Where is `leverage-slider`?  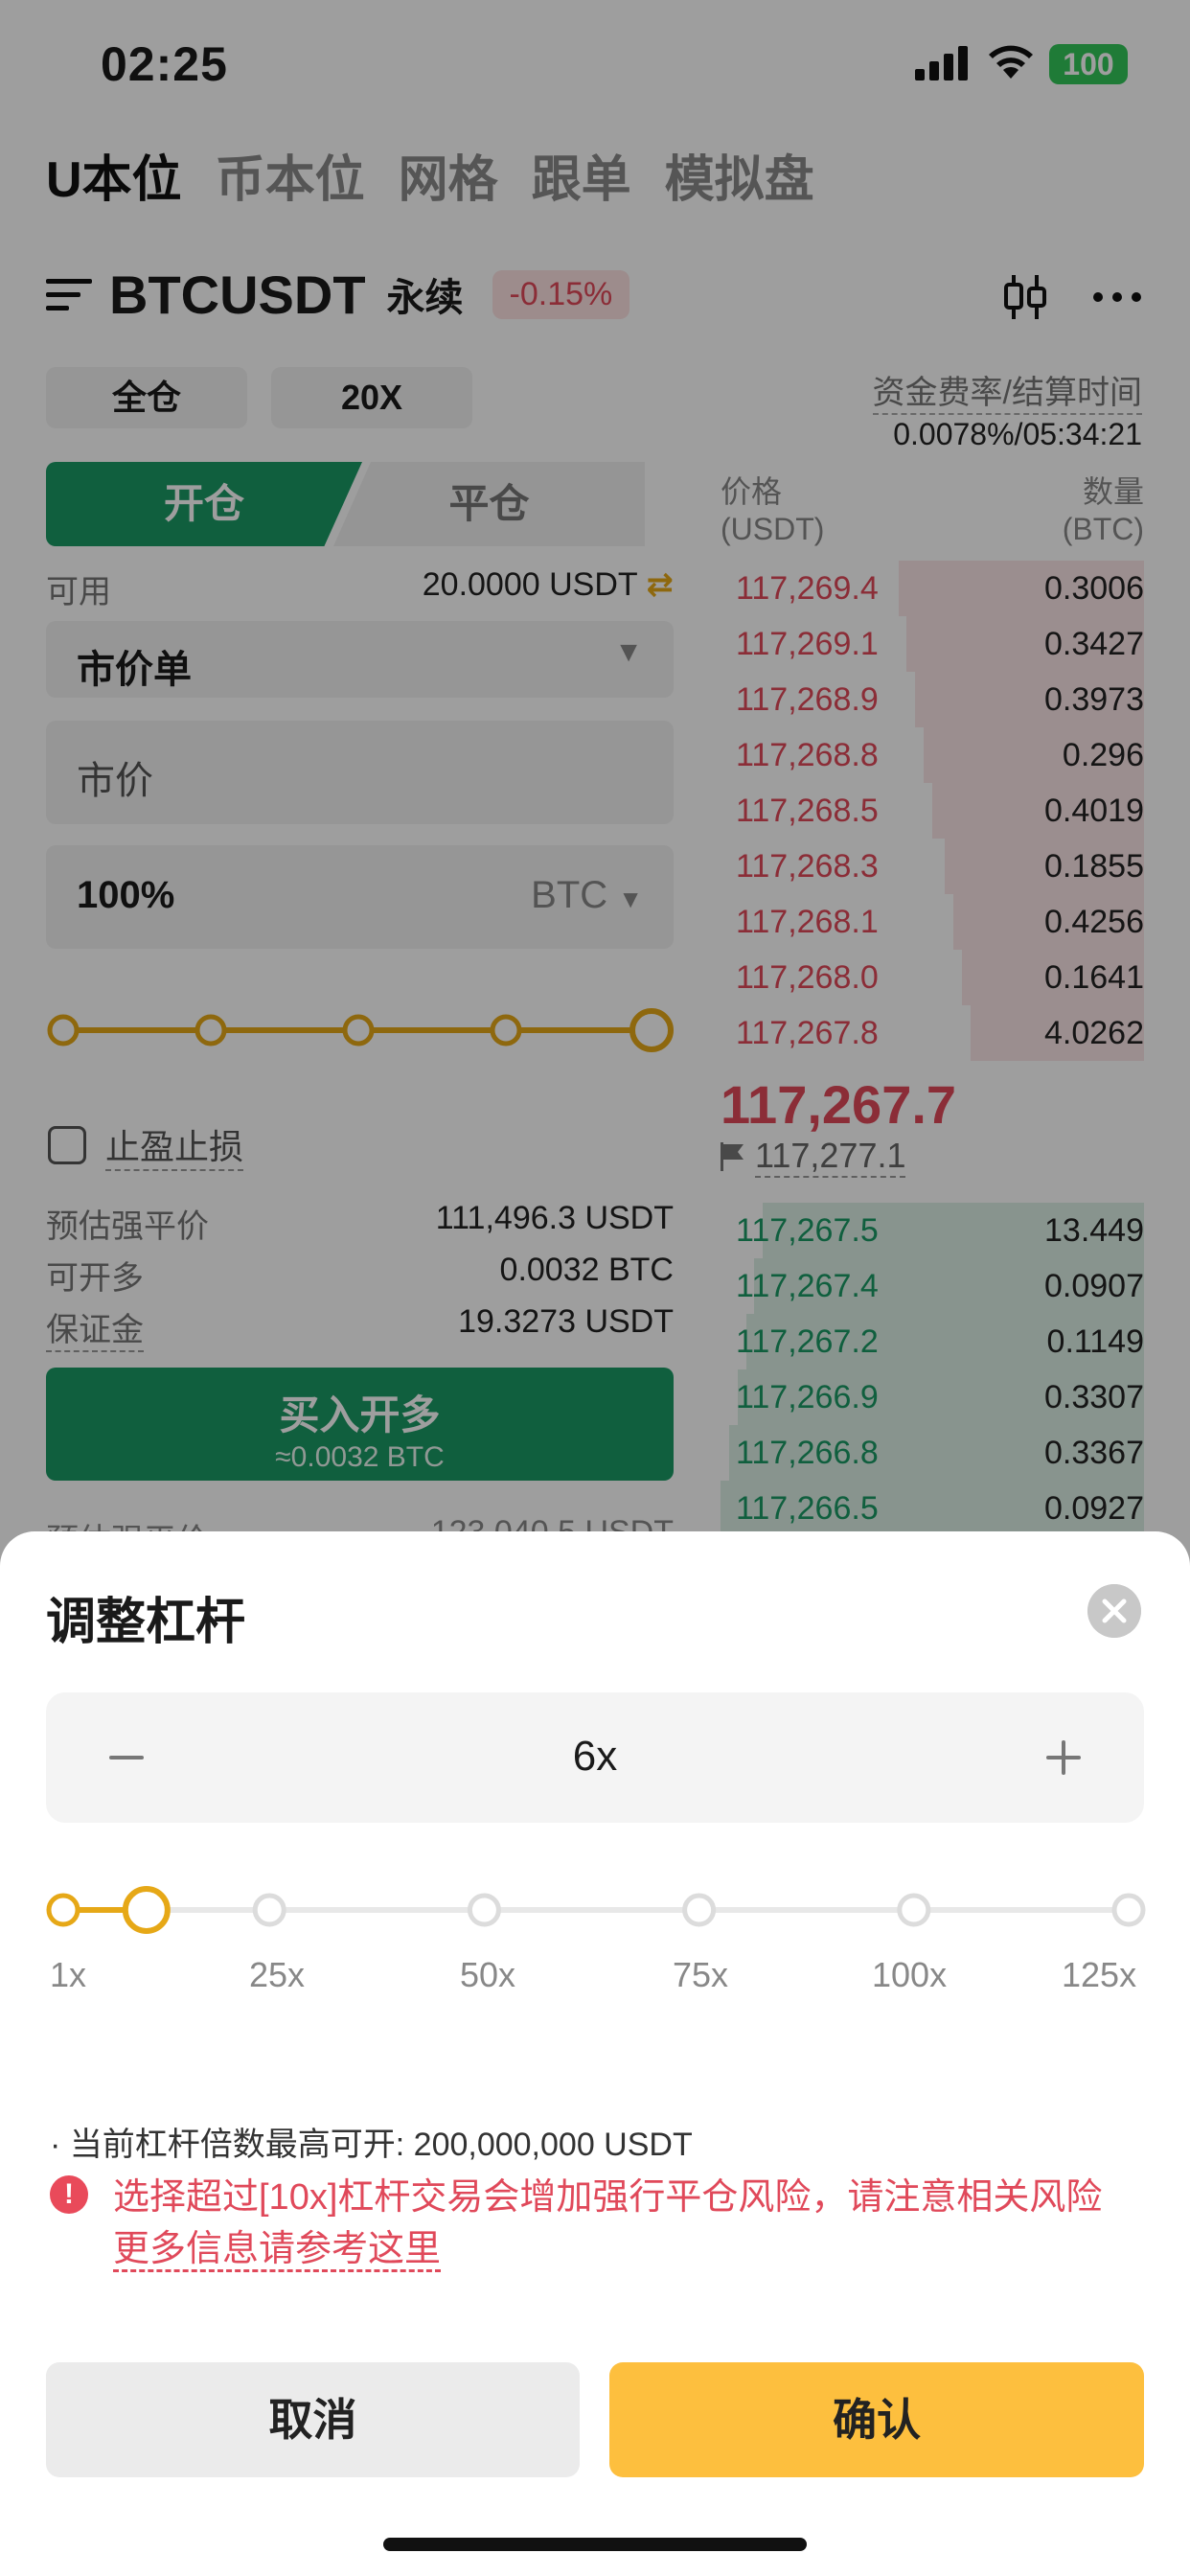 leverage-slider is located at coordinates (596, 1910).